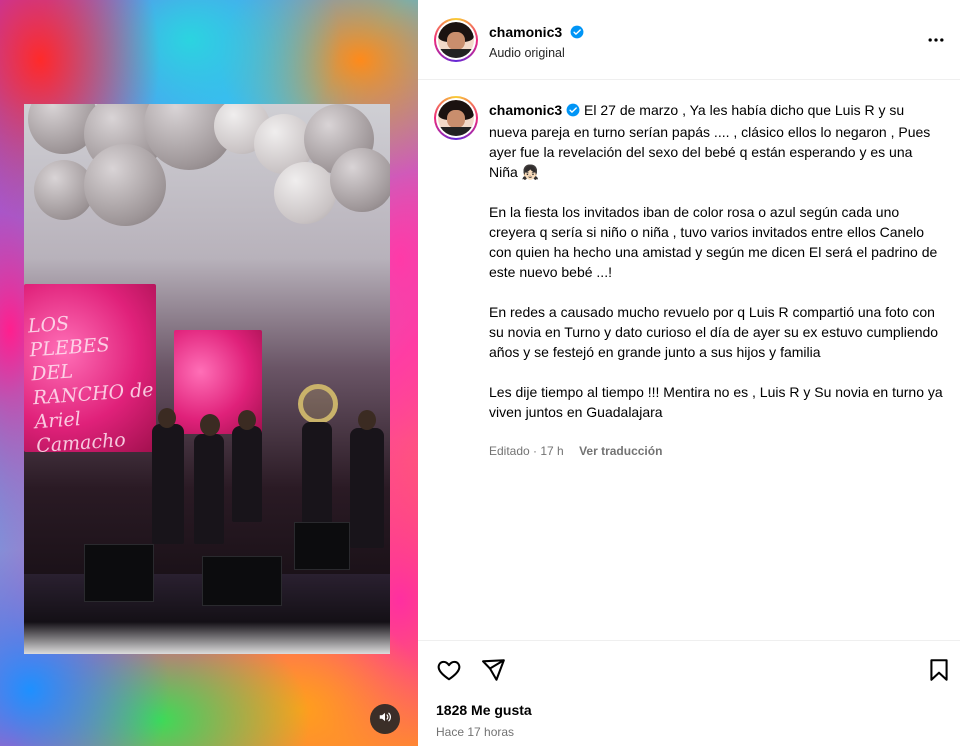  What do you see at coordinates (449, 670) in the screenshot?
I see `like-button` at bounding box center [449, 670].